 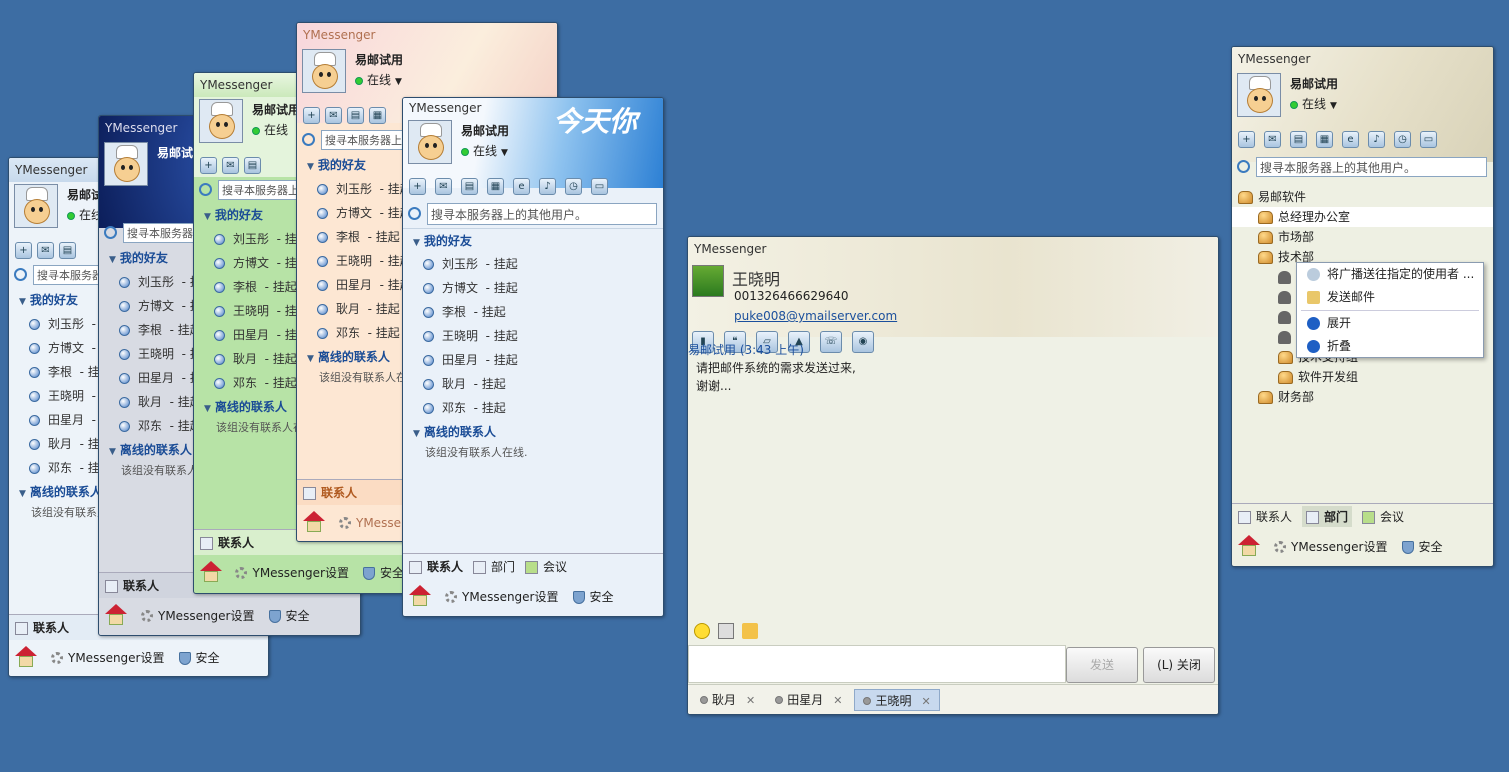 I want to click on clear-icon, so click(x=750, y=631).